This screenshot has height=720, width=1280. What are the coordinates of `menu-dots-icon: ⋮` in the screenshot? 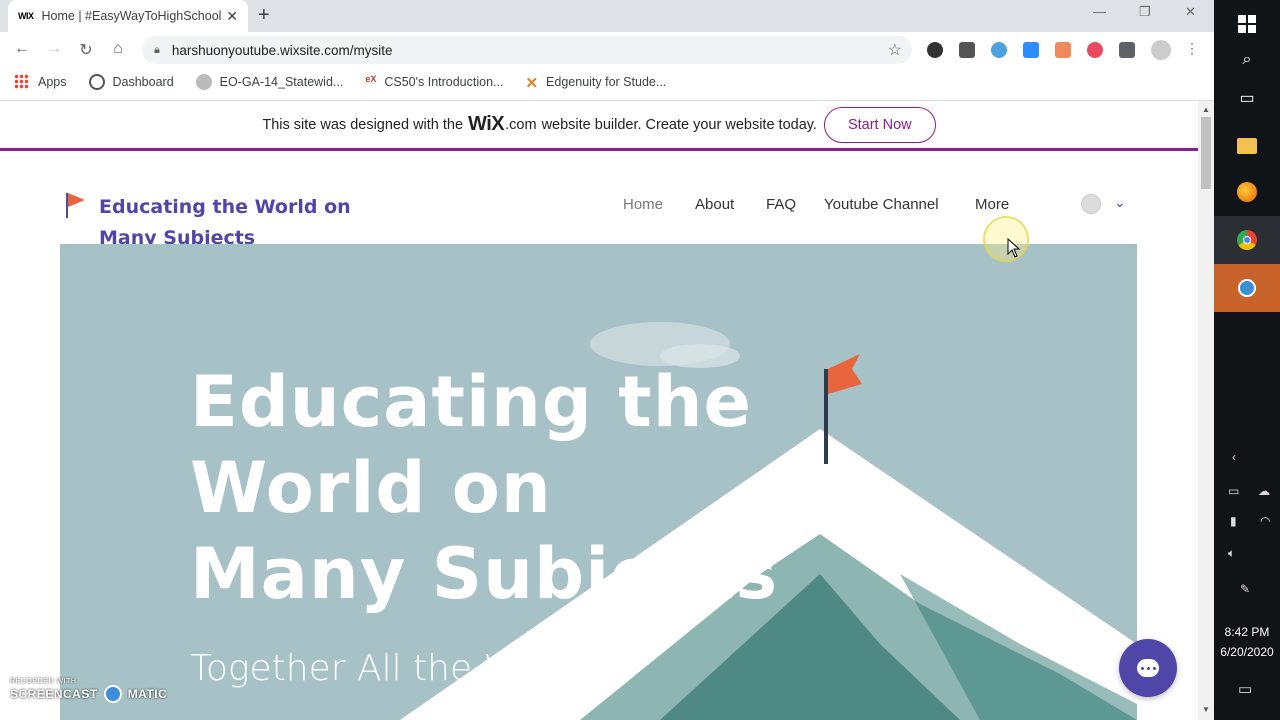 It's located at (1192, 48).